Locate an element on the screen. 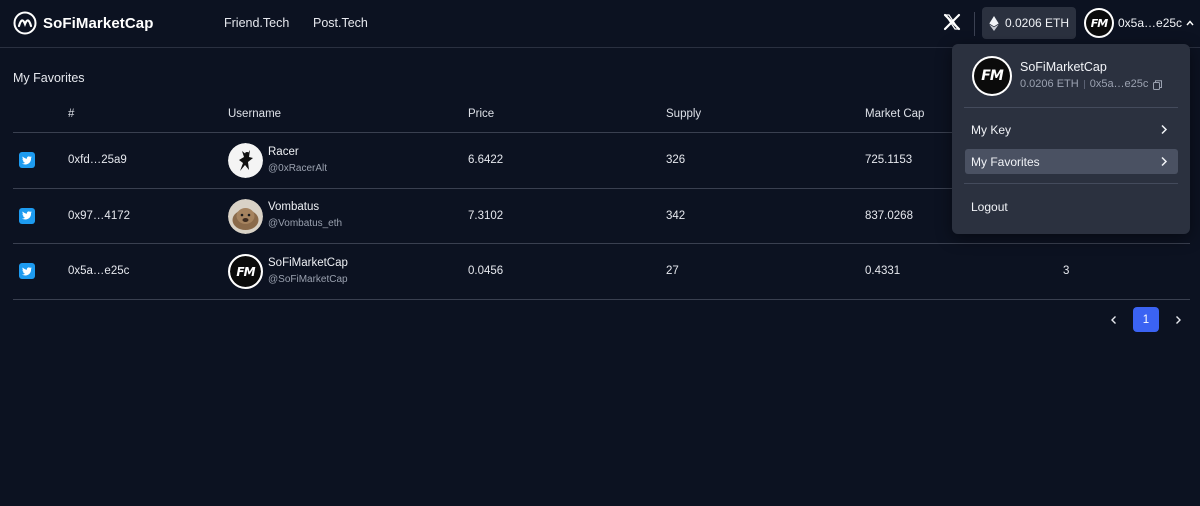 Image resolution: width=1200 pixels, height=506 pixels. menu-item-label: Logout is located at coordinates (989, 206).